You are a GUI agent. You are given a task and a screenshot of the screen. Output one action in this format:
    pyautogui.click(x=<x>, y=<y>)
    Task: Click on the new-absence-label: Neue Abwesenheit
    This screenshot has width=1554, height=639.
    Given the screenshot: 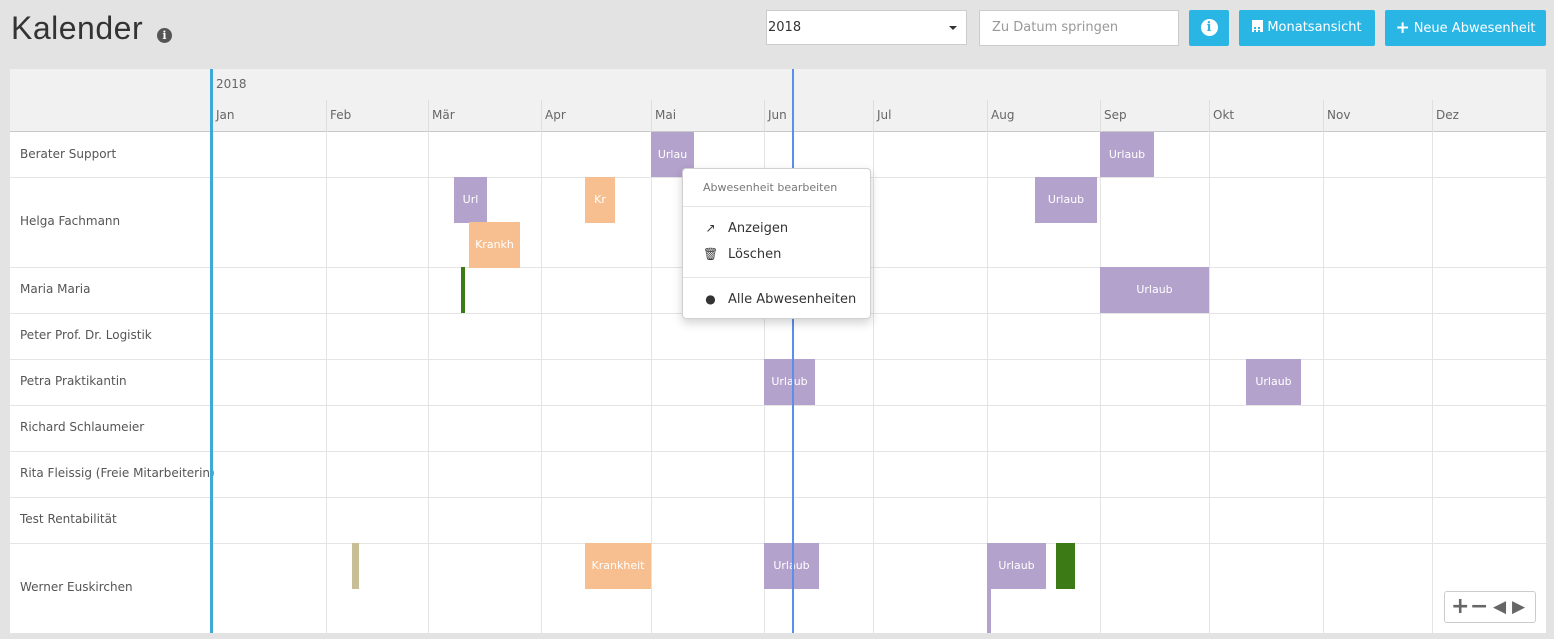 What is the action you would take?
    pyautogui.click(x=1474, y=28)
    